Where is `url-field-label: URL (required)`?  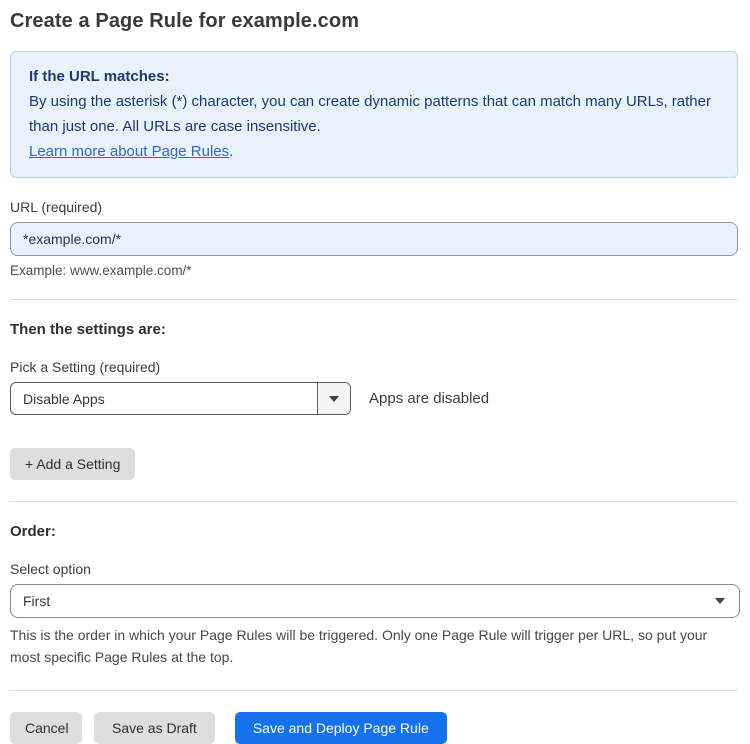
url-field-label: URL (required) is located at coordinates (56, 207).